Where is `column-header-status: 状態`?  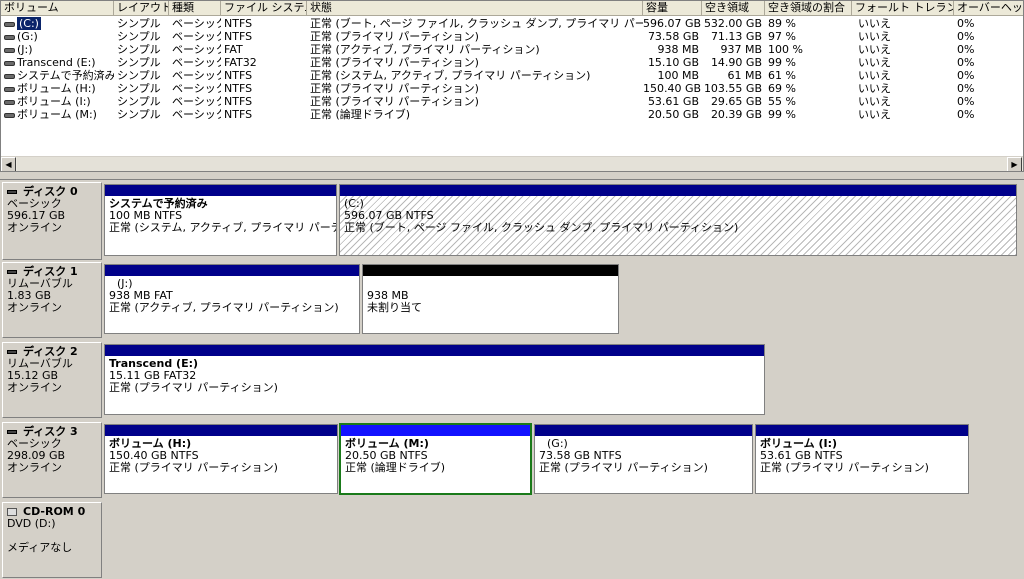
column-header-status: 状態 is located at coordinates (475, 8).